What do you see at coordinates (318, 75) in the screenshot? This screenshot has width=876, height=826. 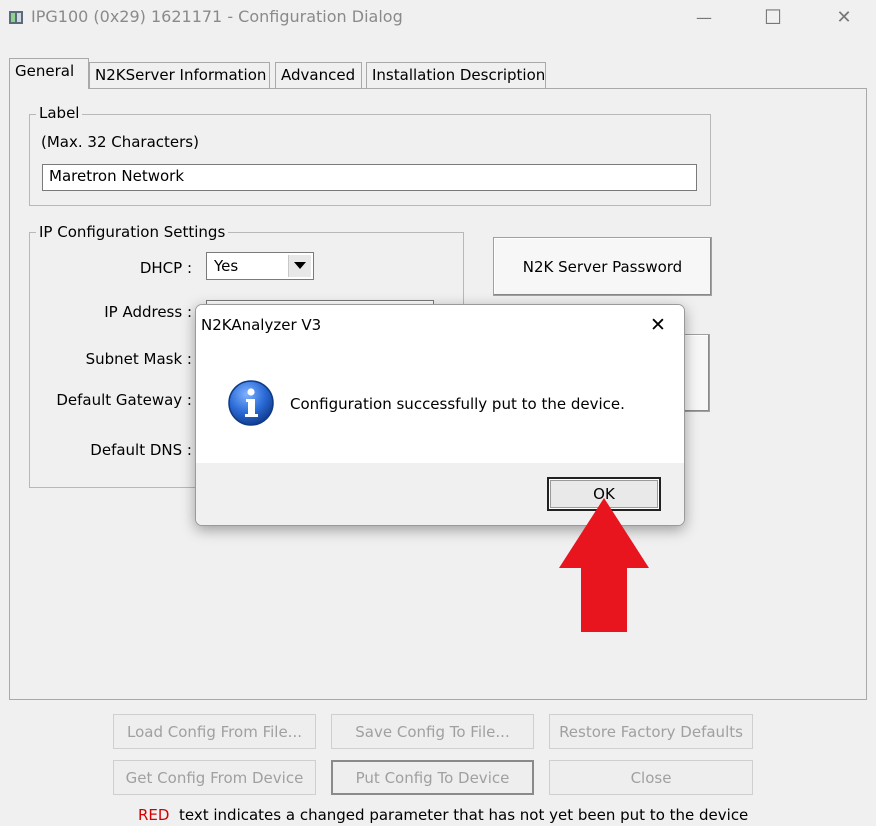 I see `tab-advanced: Advanced` at bounding box center [318, 75].